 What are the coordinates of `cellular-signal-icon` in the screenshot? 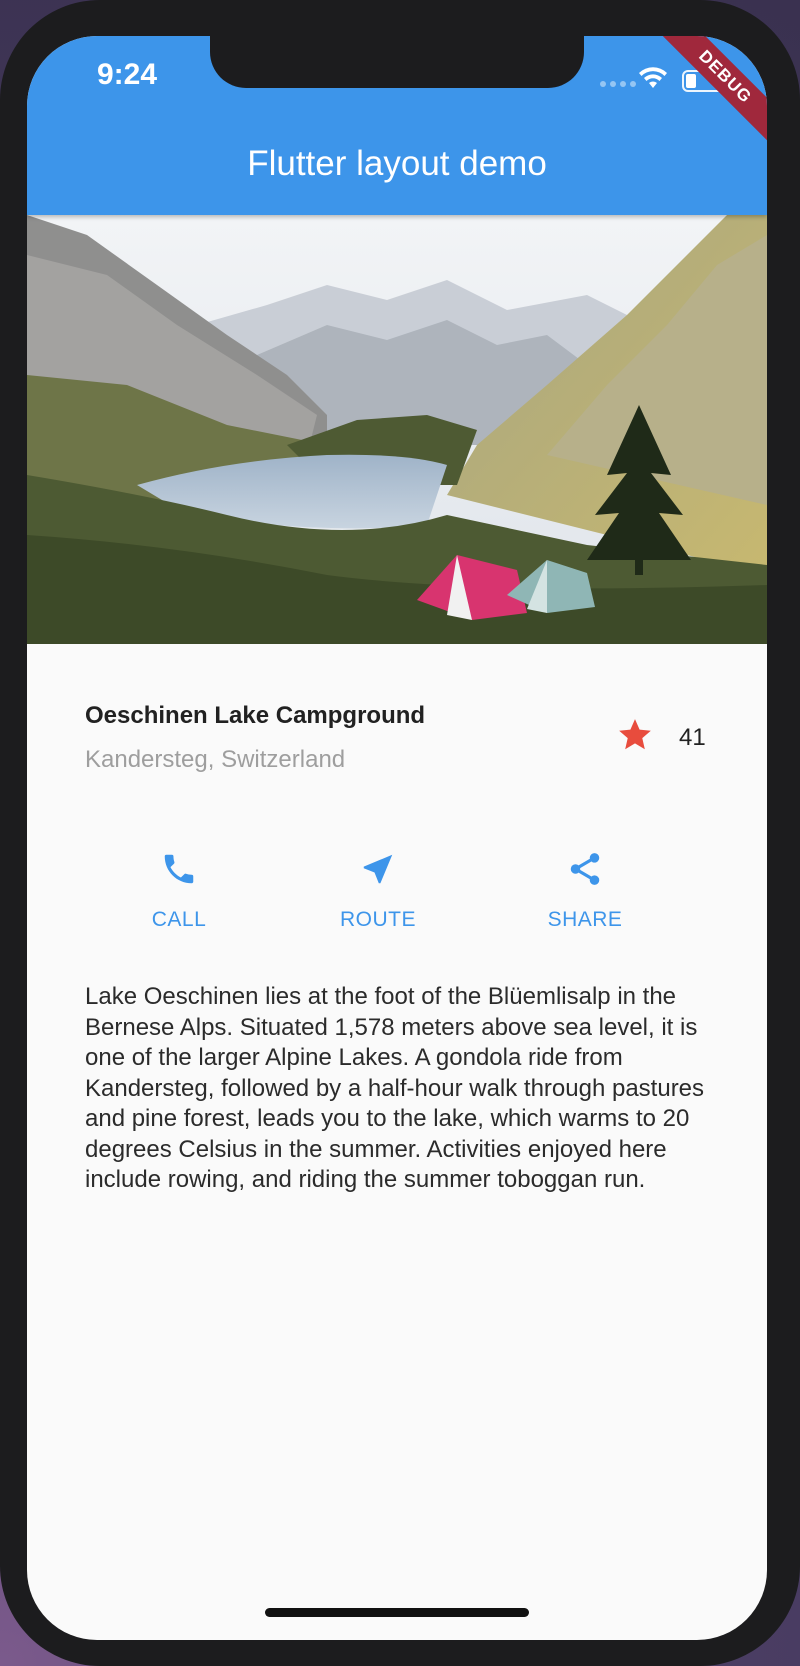 It's located at (618, 84).